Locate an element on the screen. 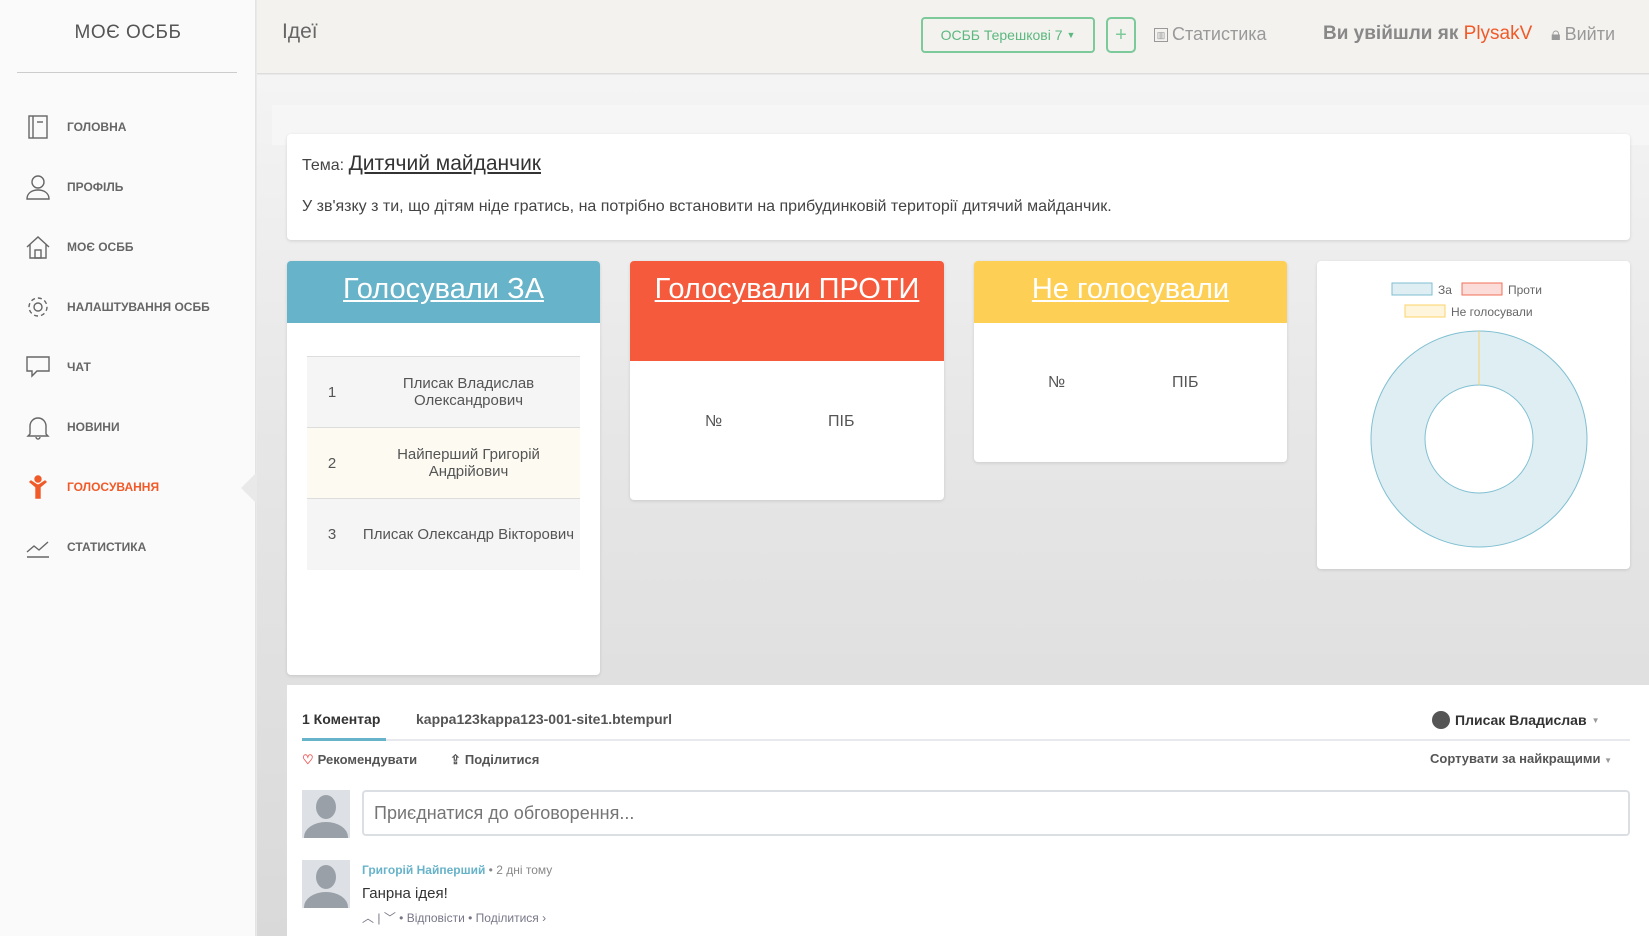 The width and height of the screenshot is (1649, 936). comment-time: 2 дні тому is located at coordinates (524, 870).